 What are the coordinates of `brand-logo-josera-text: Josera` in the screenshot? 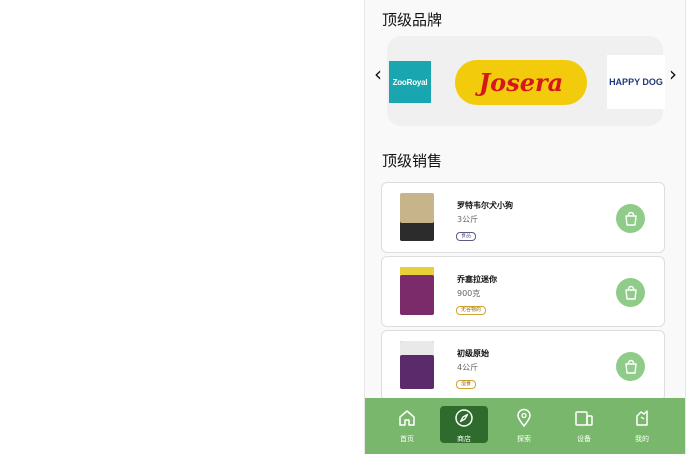 It's located at (521, 82).